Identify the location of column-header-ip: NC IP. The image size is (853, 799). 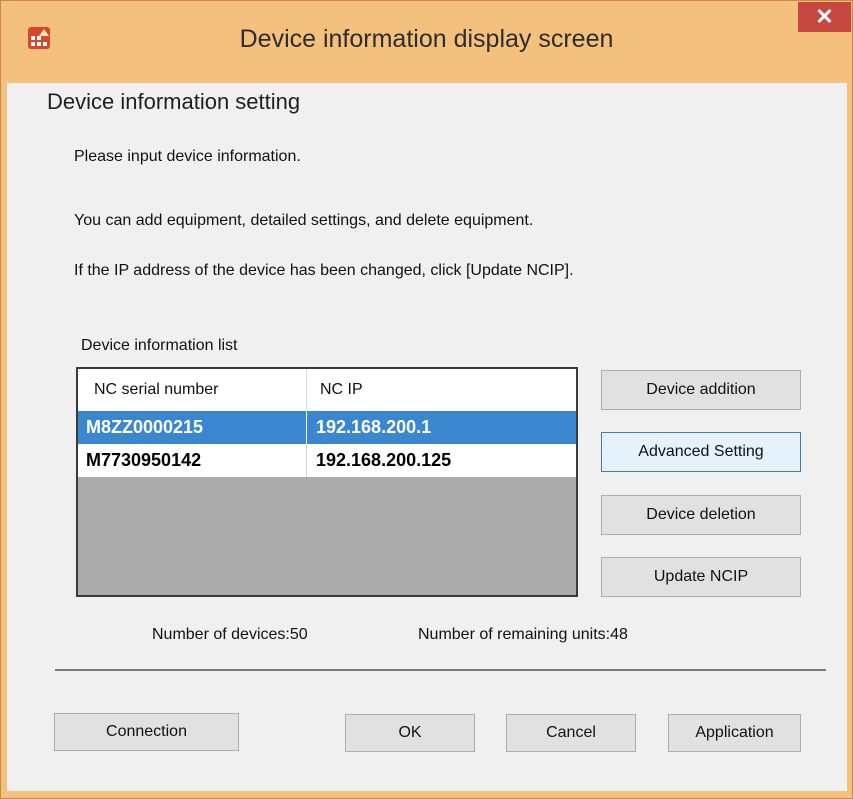
(441, 390).